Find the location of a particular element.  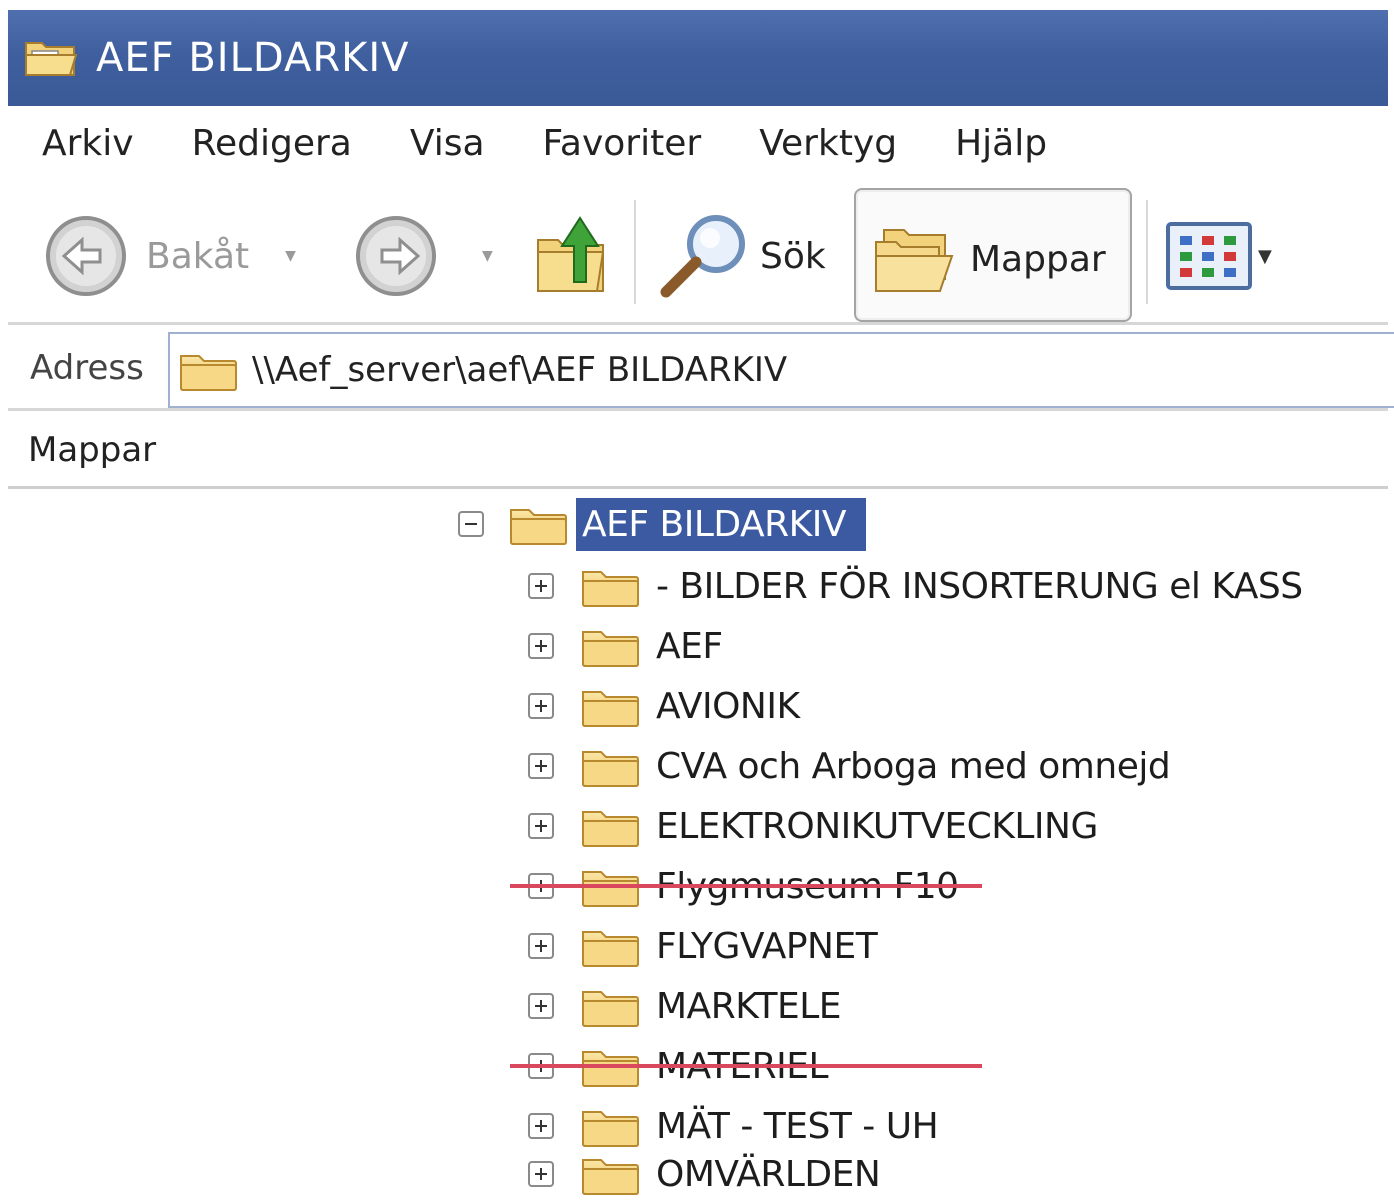

views-icon is located at coordinates (1209, 256).